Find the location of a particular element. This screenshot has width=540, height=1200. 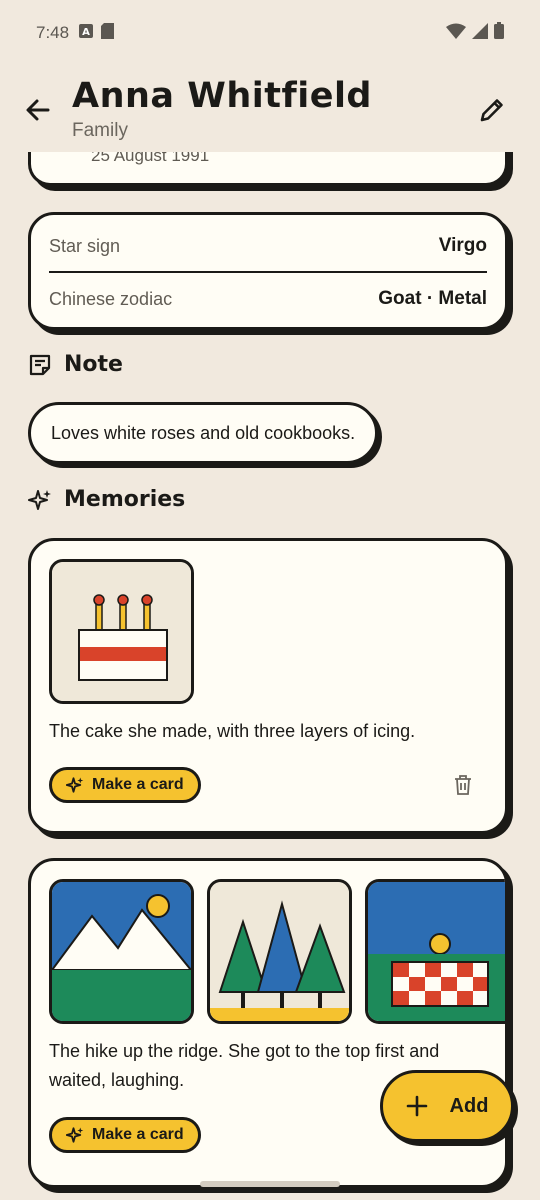

signal-icon is located at coordinates (480, 33).